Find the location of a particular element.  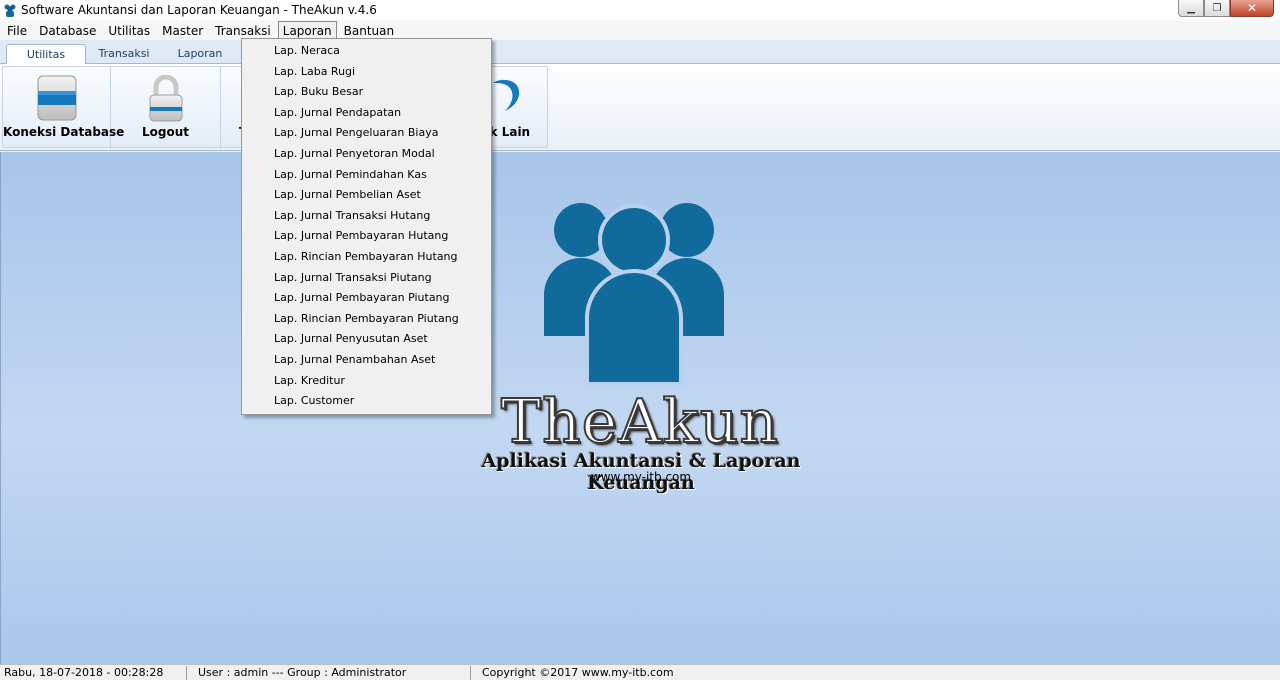

minimize-icon: ▁ is located at coordinates (1191, 8).